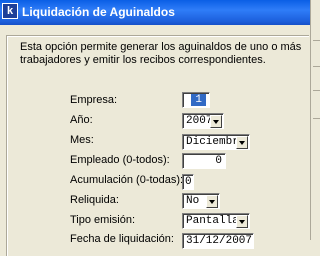 Image resolution: width=320 pixels, height=256 pixels. I want to click on empleado-label: Empleado (0-todos):, so click(120, 160).